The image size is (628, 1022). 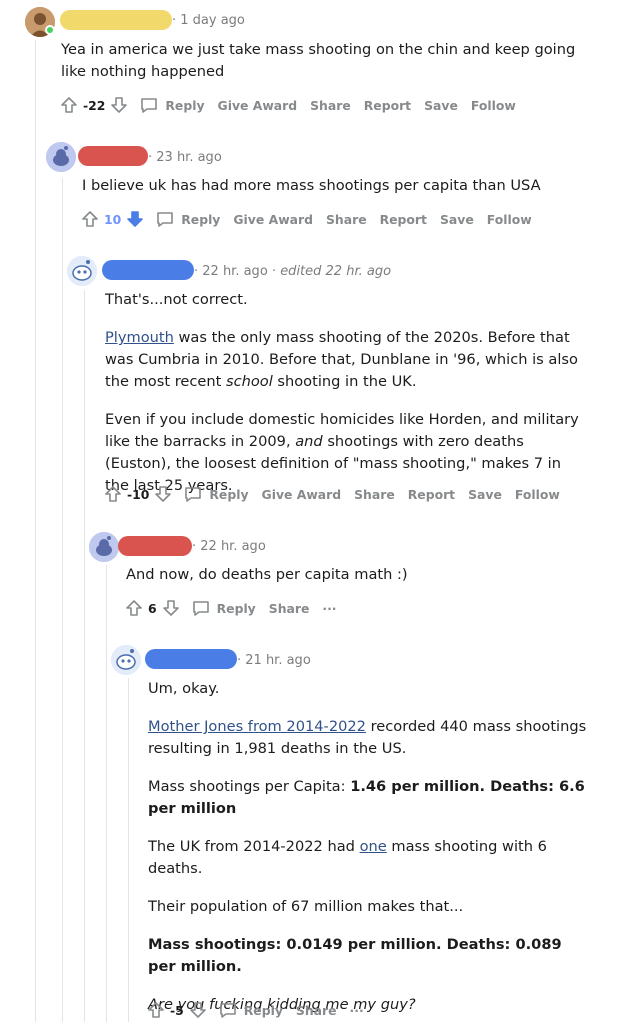 I want to click on vote-score: -10, so click(x=138, y=494).